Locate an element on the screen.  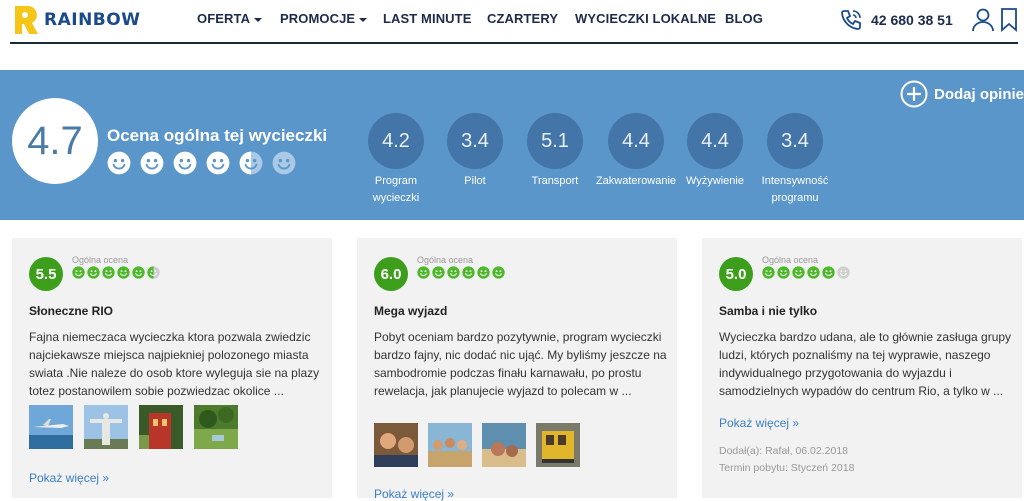
category-label: Wyżywienie is located at coordinates (715, 181).